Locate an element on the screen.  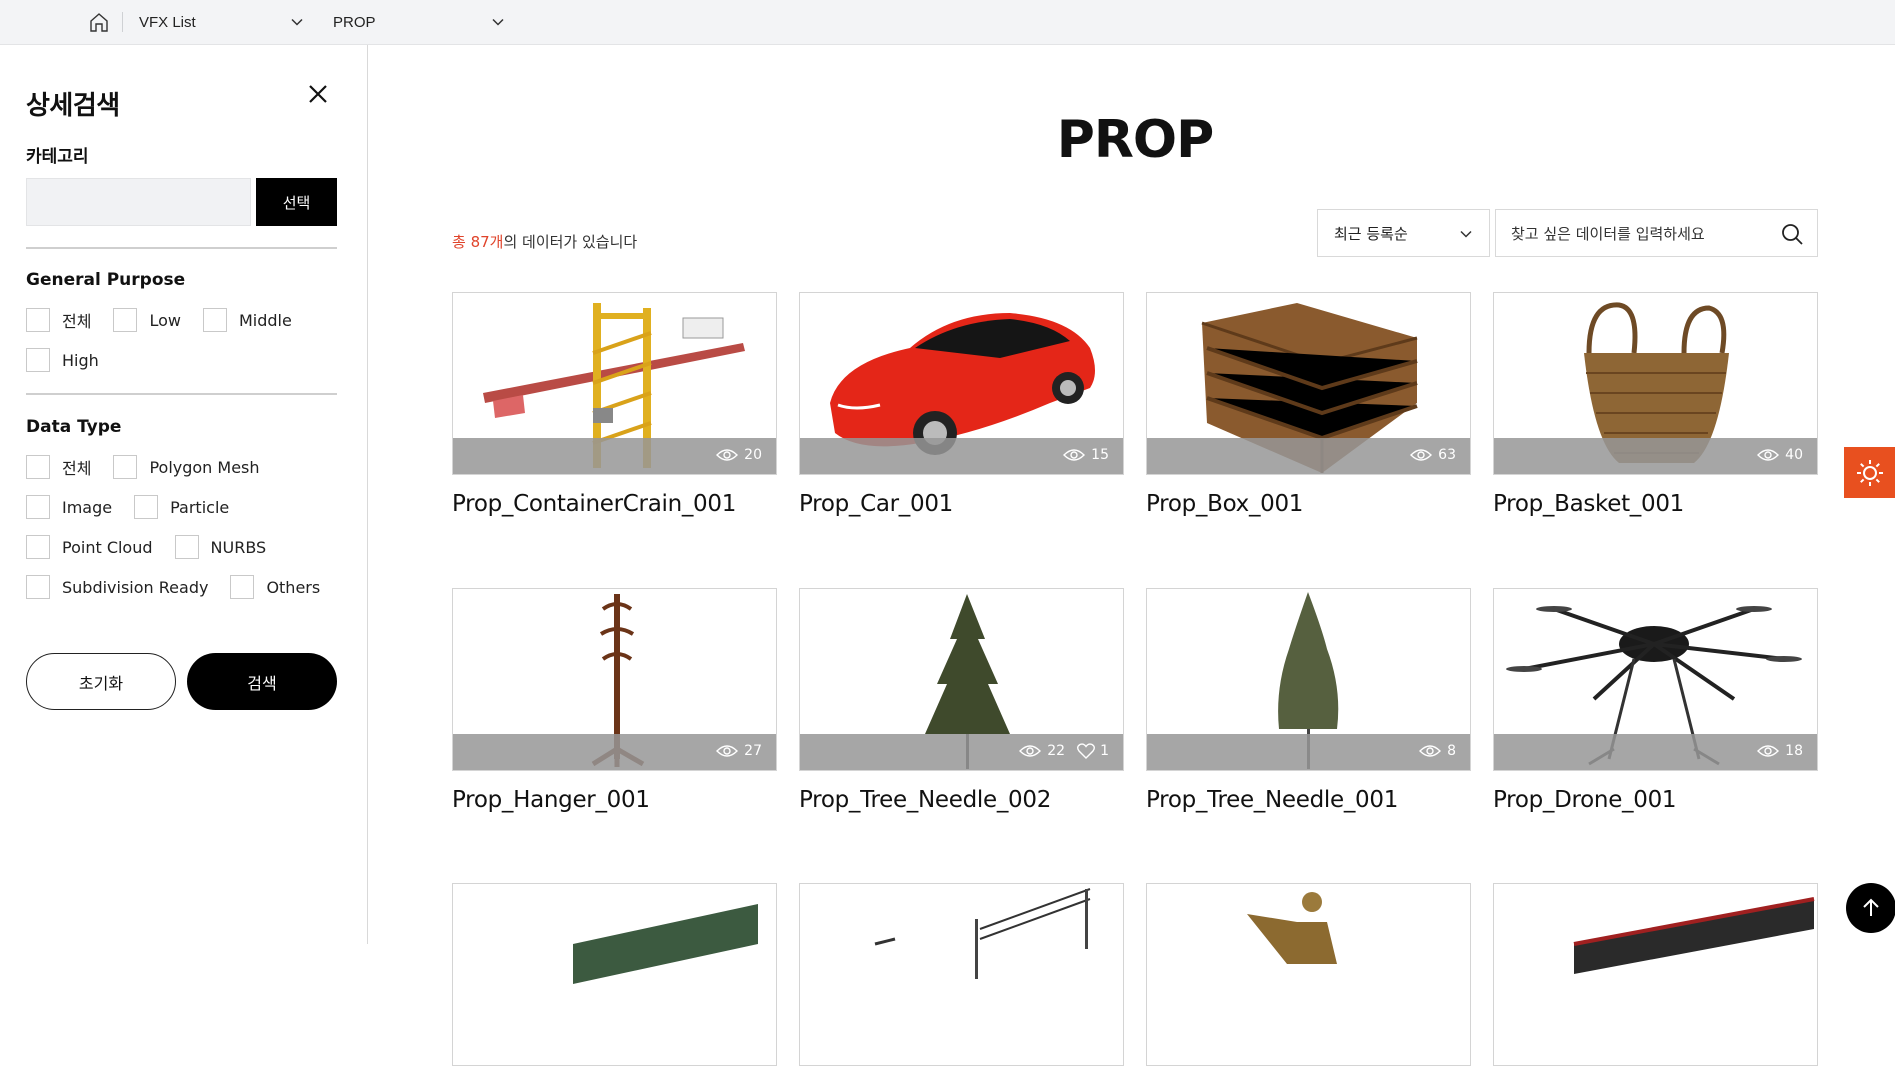
checkbox-label: Others is located at coordinates (293, 587).